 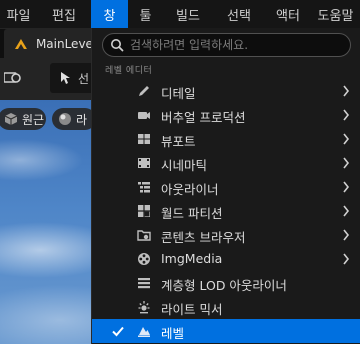 What do you see at coordinates (288, 14) in the screenshot?
I see `menu-actor: 액터` at bounding box center [288, 14].